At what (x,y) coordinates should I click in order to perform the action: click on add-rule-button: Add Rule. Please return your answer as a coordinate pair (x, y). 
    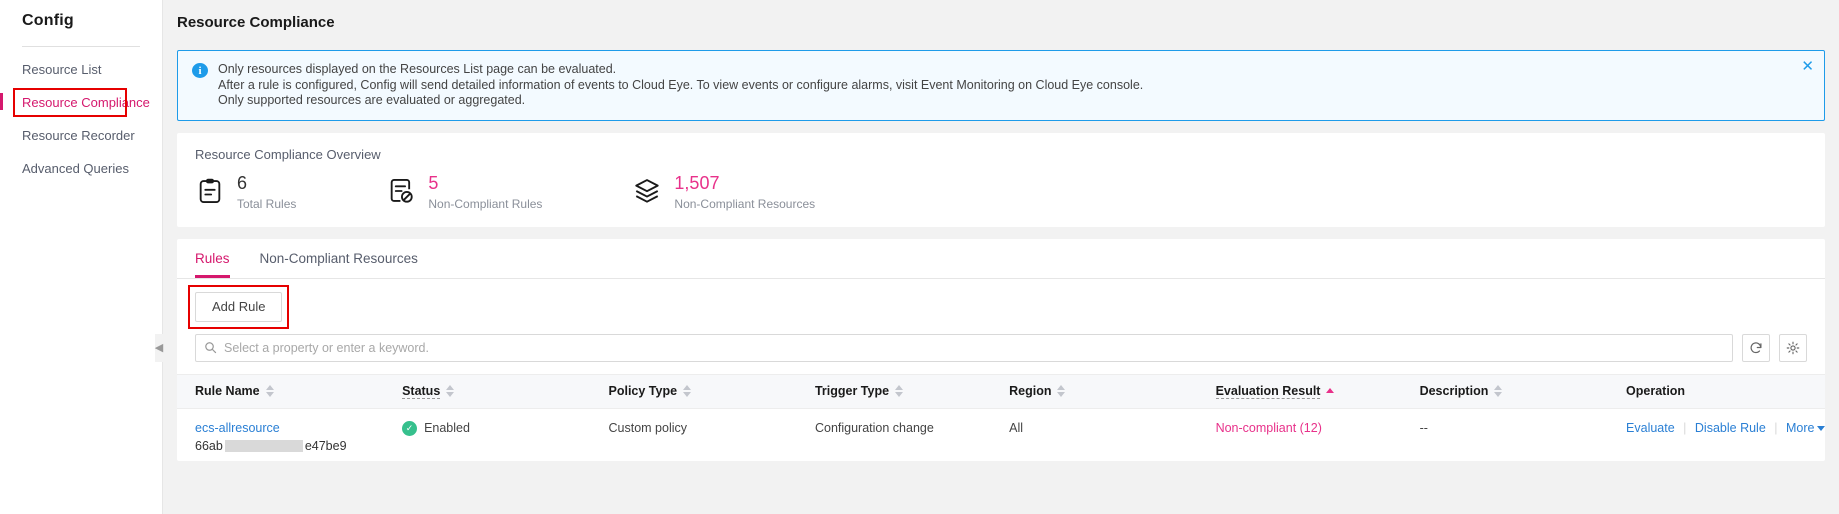
    Looking at the image, I should click on (239, 306).